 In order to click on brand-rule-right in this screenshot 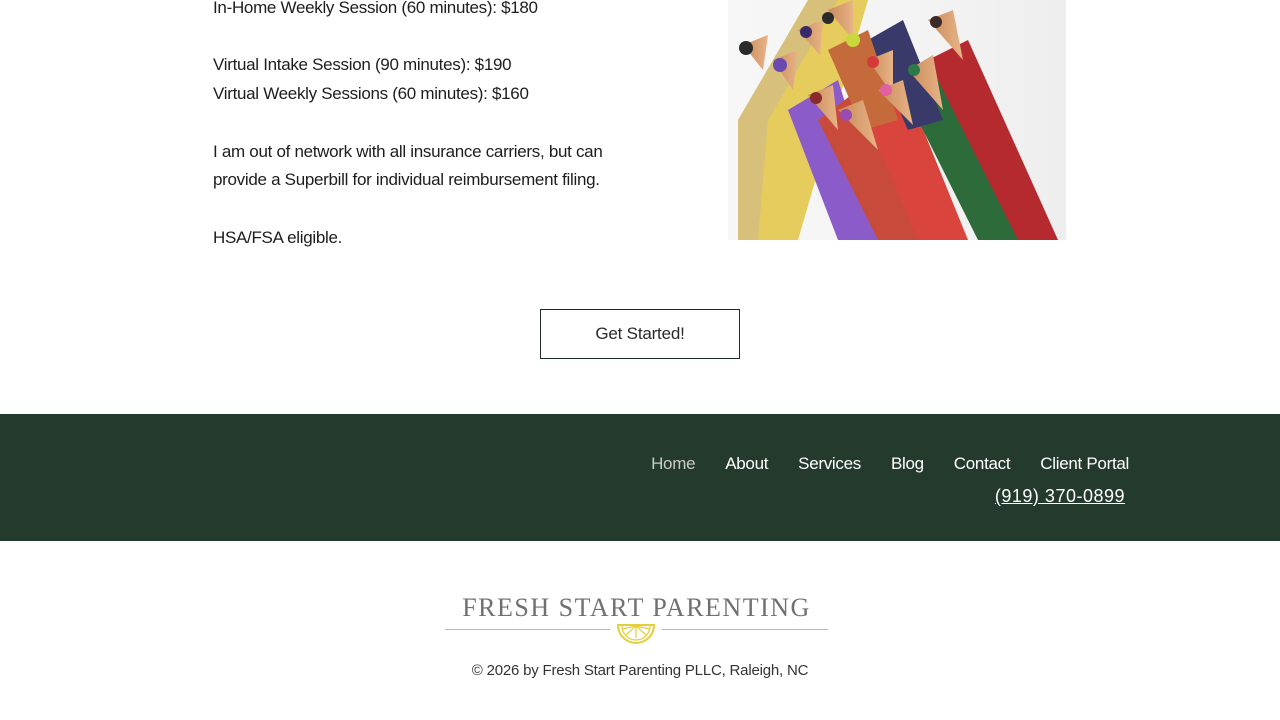, I will do `click(745, 629)`.